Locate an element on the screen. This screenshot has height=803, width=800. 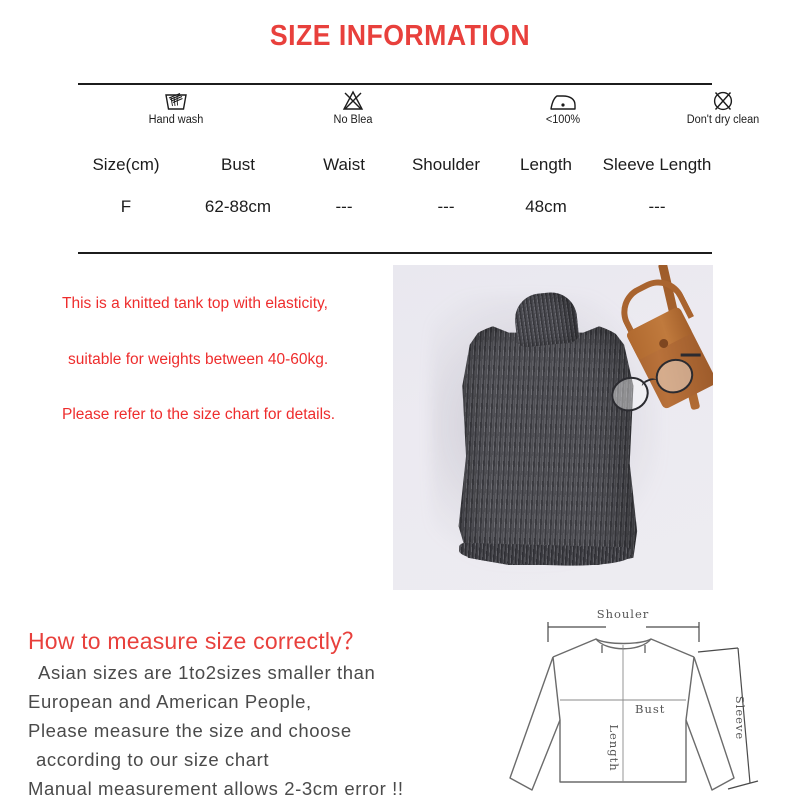
column-header-length: Length is located at coordinates (546, 164).